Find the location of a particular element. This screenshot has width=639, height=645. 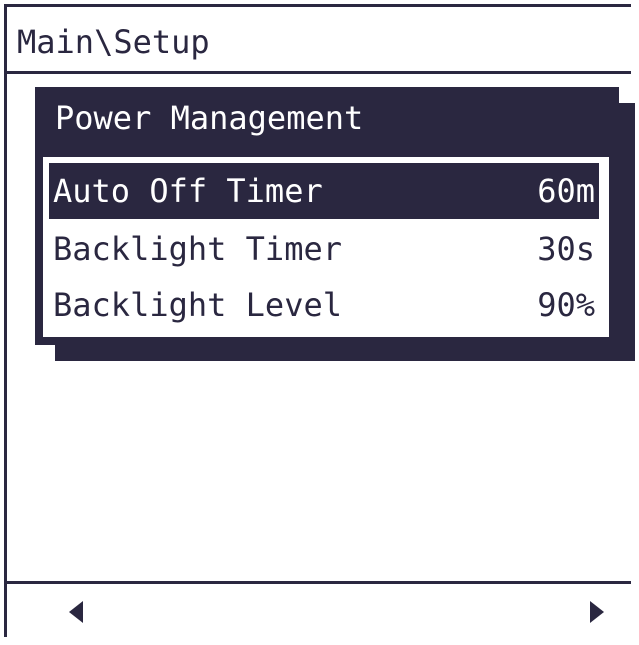

list-item-value: 30s is located at coordinates (566, 249).